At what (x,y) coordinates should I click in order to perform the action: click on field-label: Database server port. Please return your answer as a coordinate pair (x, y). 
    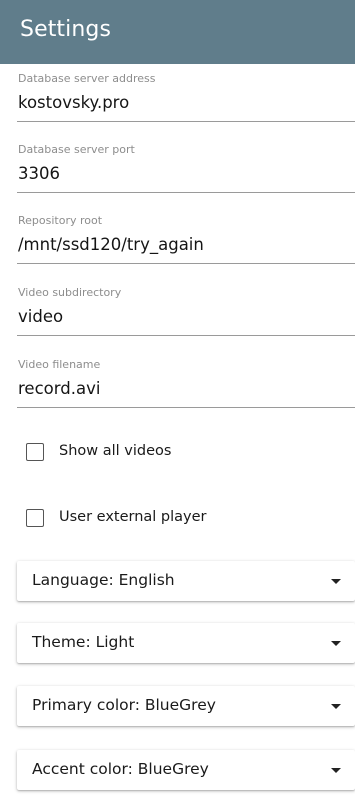
    Looking at the image, I should click on (76, 149).